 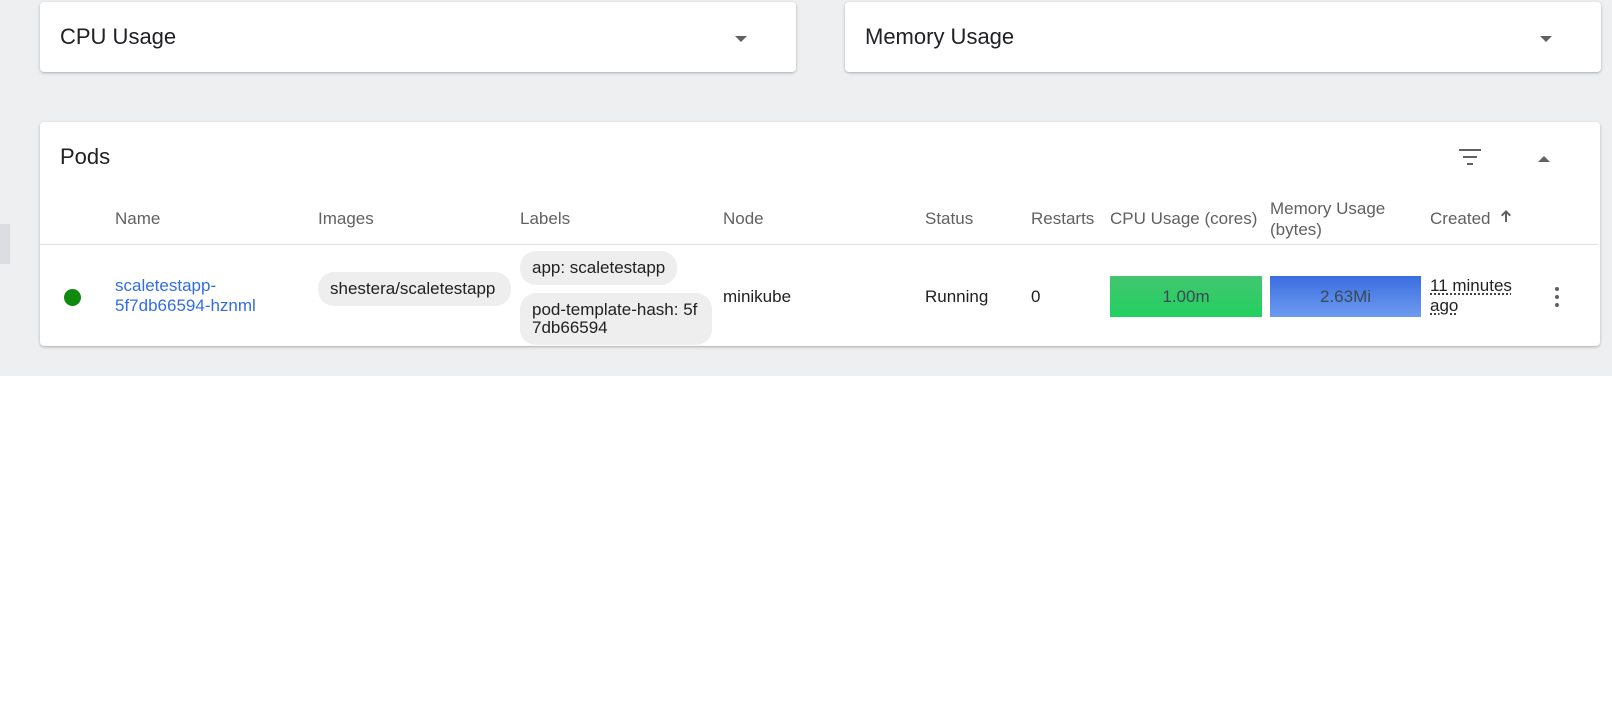 I want to click on memory-usage-title: Memory Usage, so click(x=940, y=36).